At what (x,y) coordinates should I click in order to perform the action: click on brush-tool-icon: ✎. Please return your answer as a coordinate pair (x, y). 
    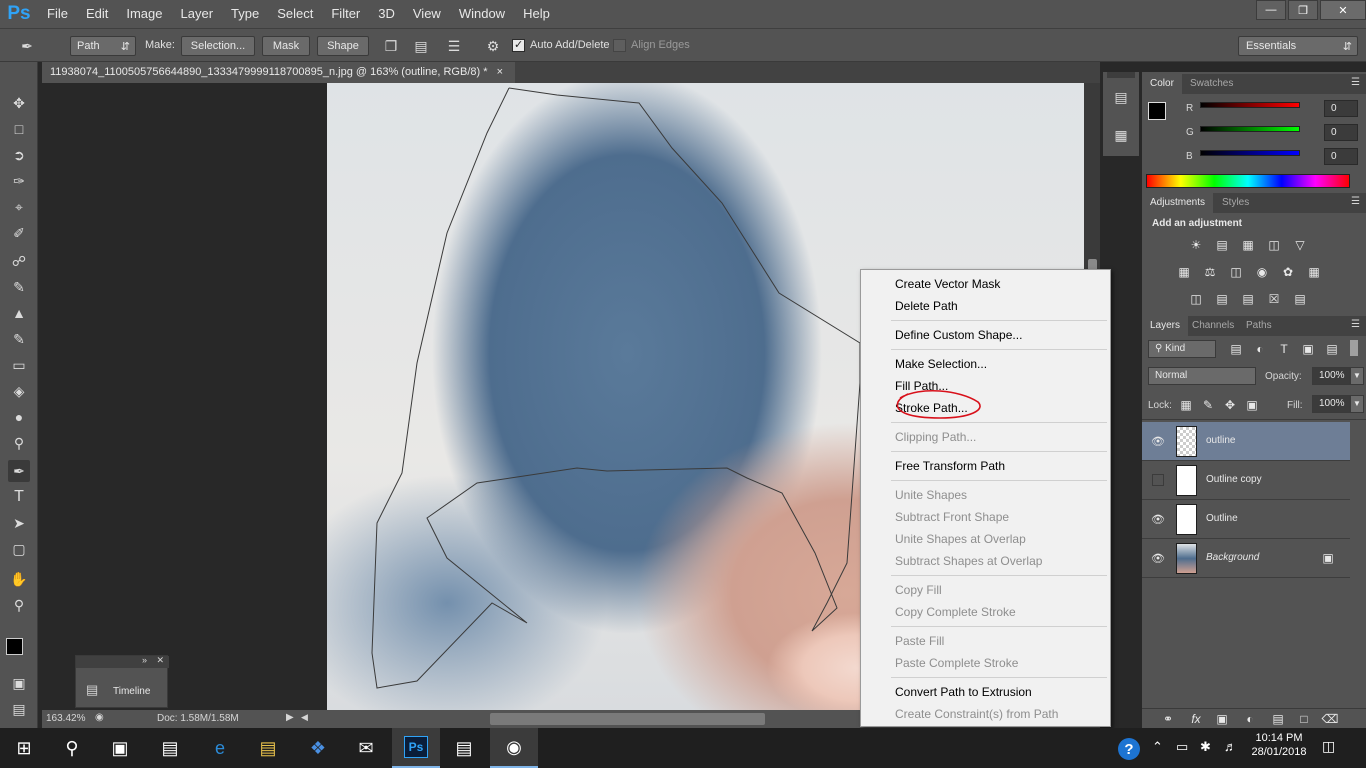
    Looking at the image, I should click on (19, 287).